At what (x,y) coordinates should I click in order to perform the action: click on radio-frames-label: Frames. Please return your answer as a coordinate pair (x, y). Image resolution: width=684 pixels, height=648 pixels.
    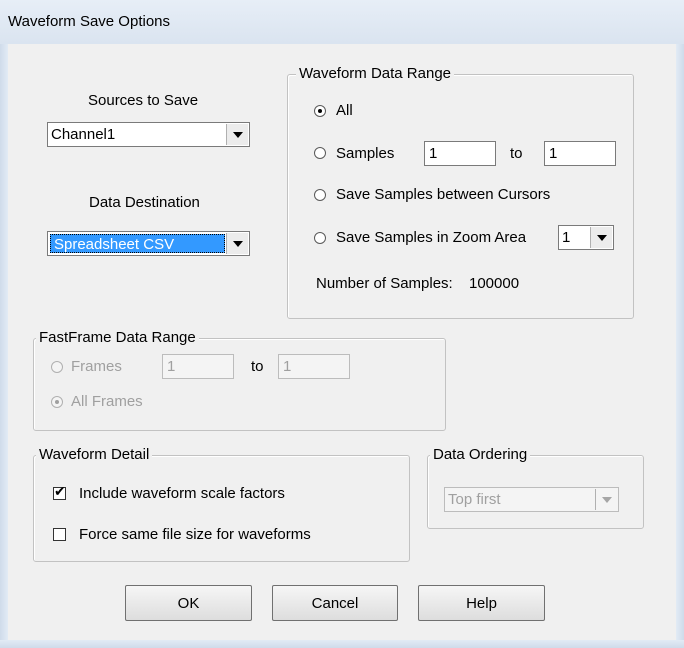
    Looking at the image, I should click on (96, 366).